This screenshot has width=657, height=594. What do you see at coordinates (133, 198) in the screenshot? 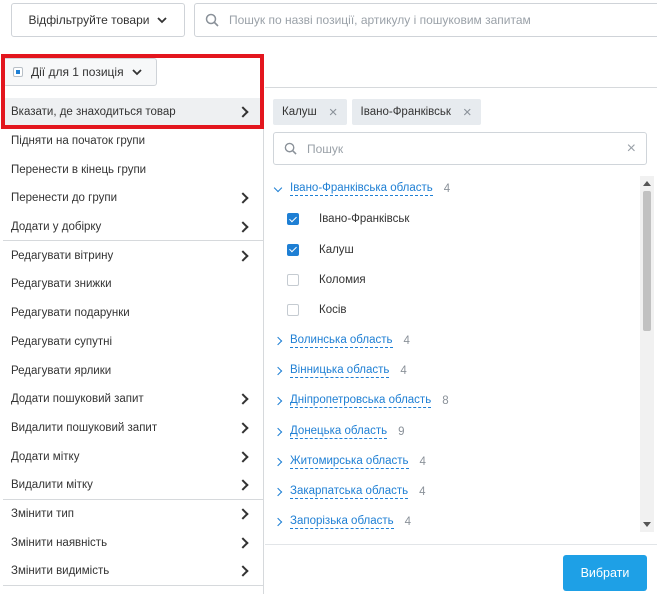
I see `menu-item-move-to-group: Перенести до групи` at bounding box center [133, 198].